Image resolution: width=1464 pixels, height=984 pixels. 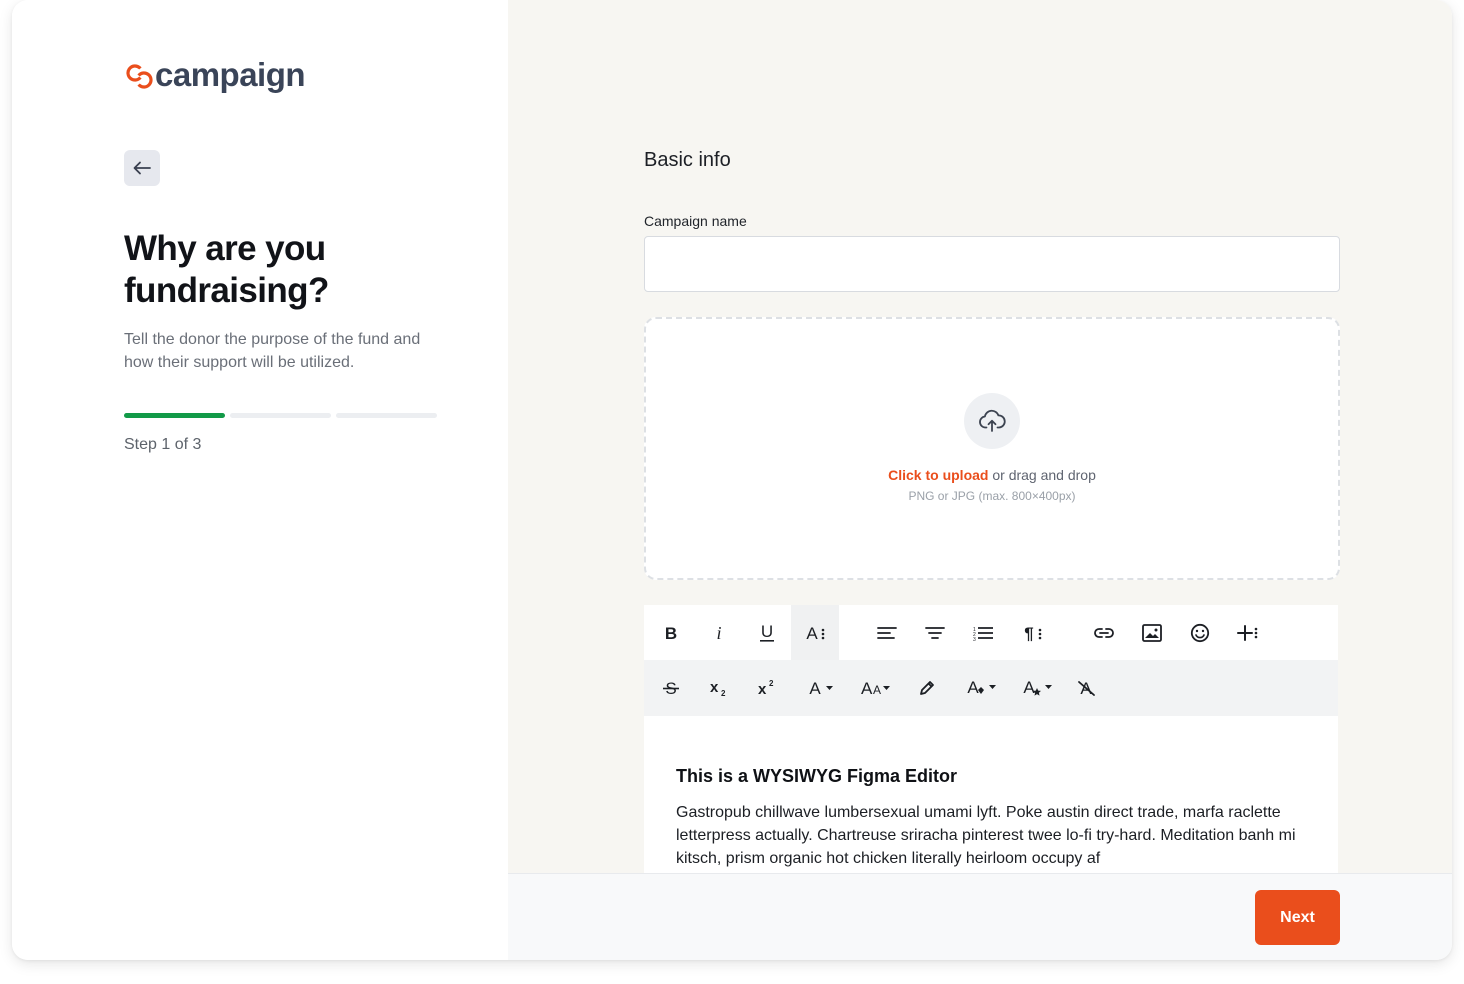 What do you see at coordinates (982, 687) in the screenshot?
I see `background-color-icon: A` at bounding box center [982, 687].